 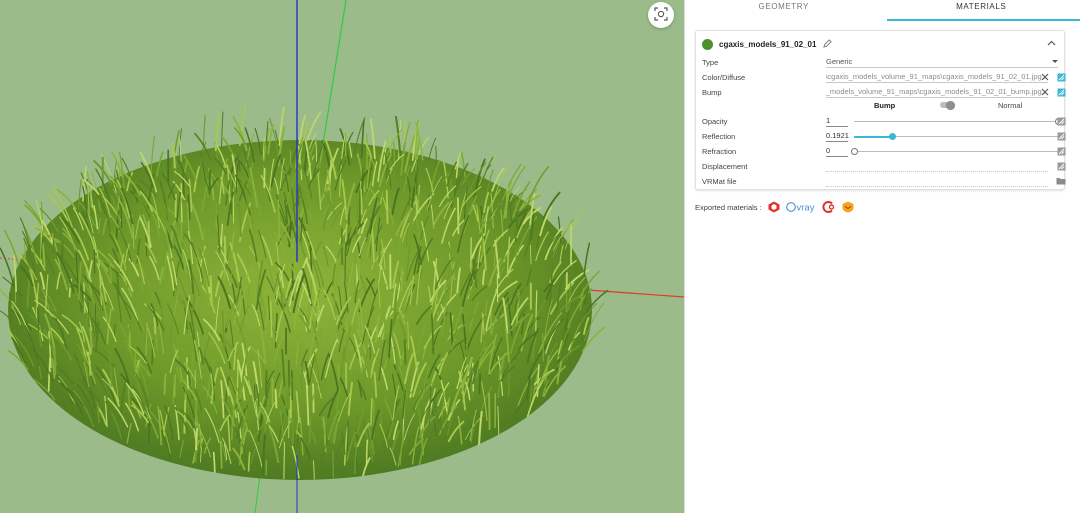 I want to click on clear-color-icon, so click(x=1045, y=77).